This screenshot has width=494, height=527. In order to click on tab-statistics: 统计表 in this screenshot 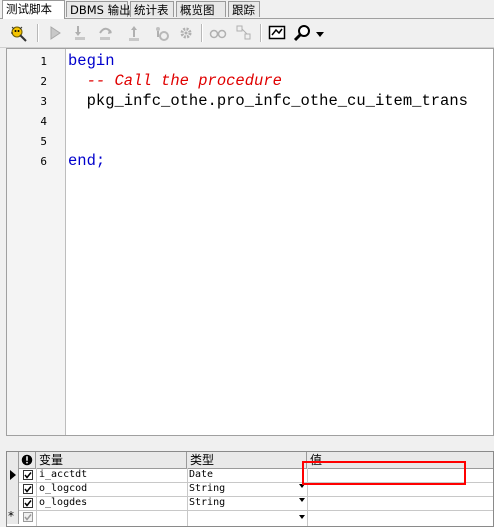, I will do `click(152, 9)`.